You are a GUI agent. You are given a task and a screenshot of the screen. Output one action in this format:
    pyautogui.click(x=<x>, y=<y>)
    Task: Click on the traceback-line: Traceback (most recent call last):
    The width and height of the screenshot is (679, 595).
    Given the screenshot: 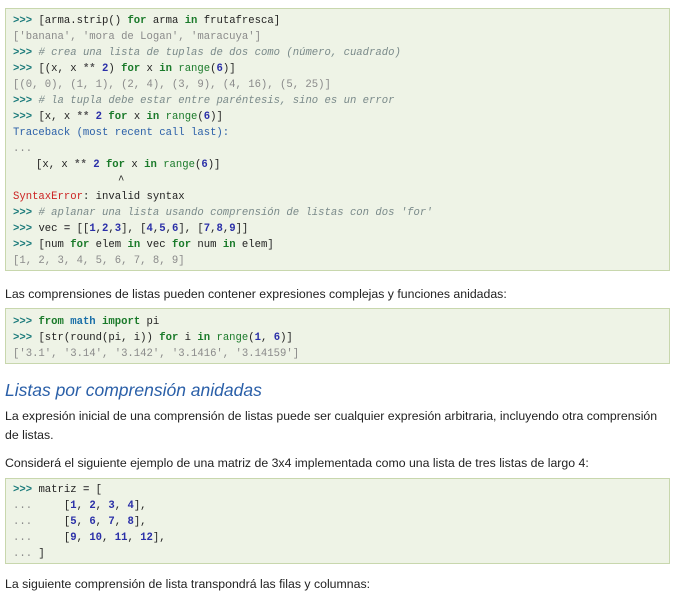 What is the action you would take?
    pyautogui.click(x=121, y=133)
    